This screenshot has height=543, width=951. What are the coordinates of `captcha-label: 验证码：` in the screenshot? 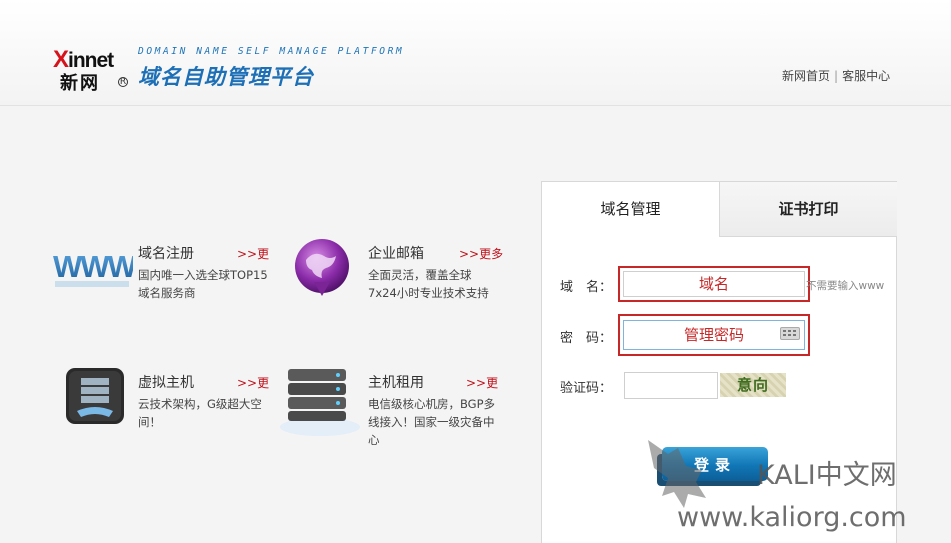 It's located at (586, 388).